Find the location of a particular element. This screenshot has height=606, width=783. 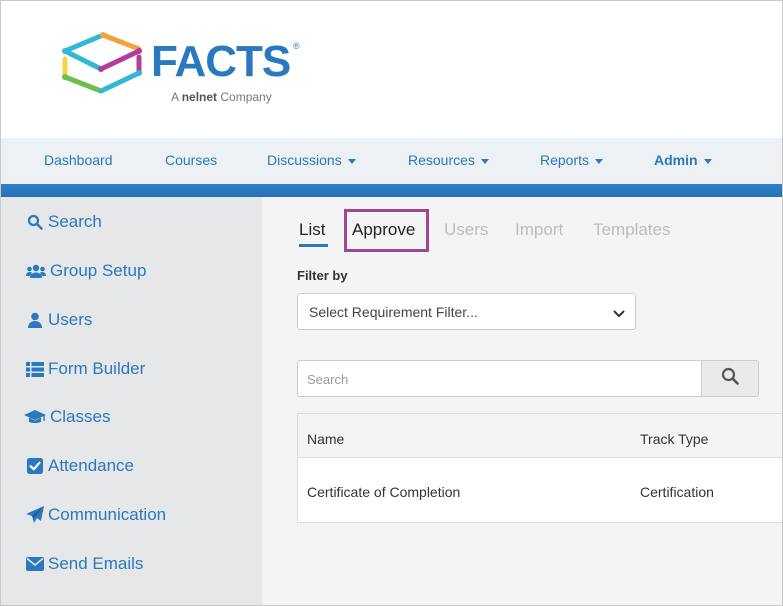

nav-item-discussions: Discussions is located at coordinates (311, 160).